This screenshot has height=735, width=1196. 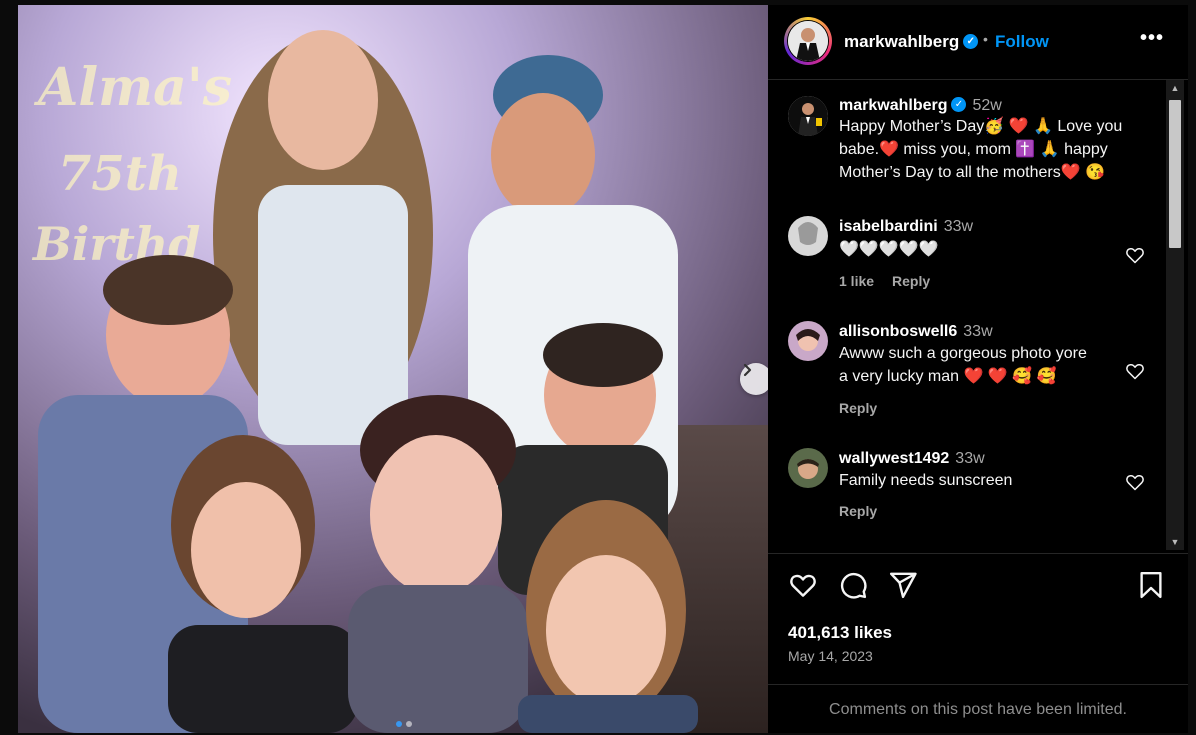 I want to click on comment-username: allisonboswell6, so click(x=898, y=331).